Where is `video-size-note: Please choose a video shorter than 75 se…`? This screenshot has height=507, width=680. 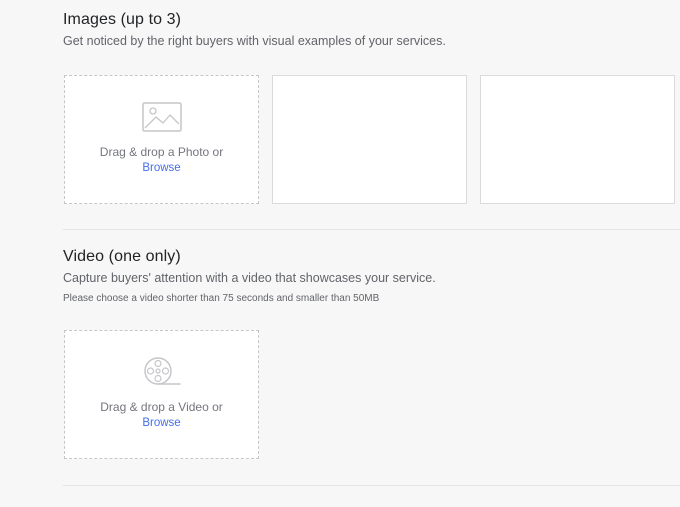 video-size-note: Please choose a video shorter than 75 se… is located at coordinates (221, 298).